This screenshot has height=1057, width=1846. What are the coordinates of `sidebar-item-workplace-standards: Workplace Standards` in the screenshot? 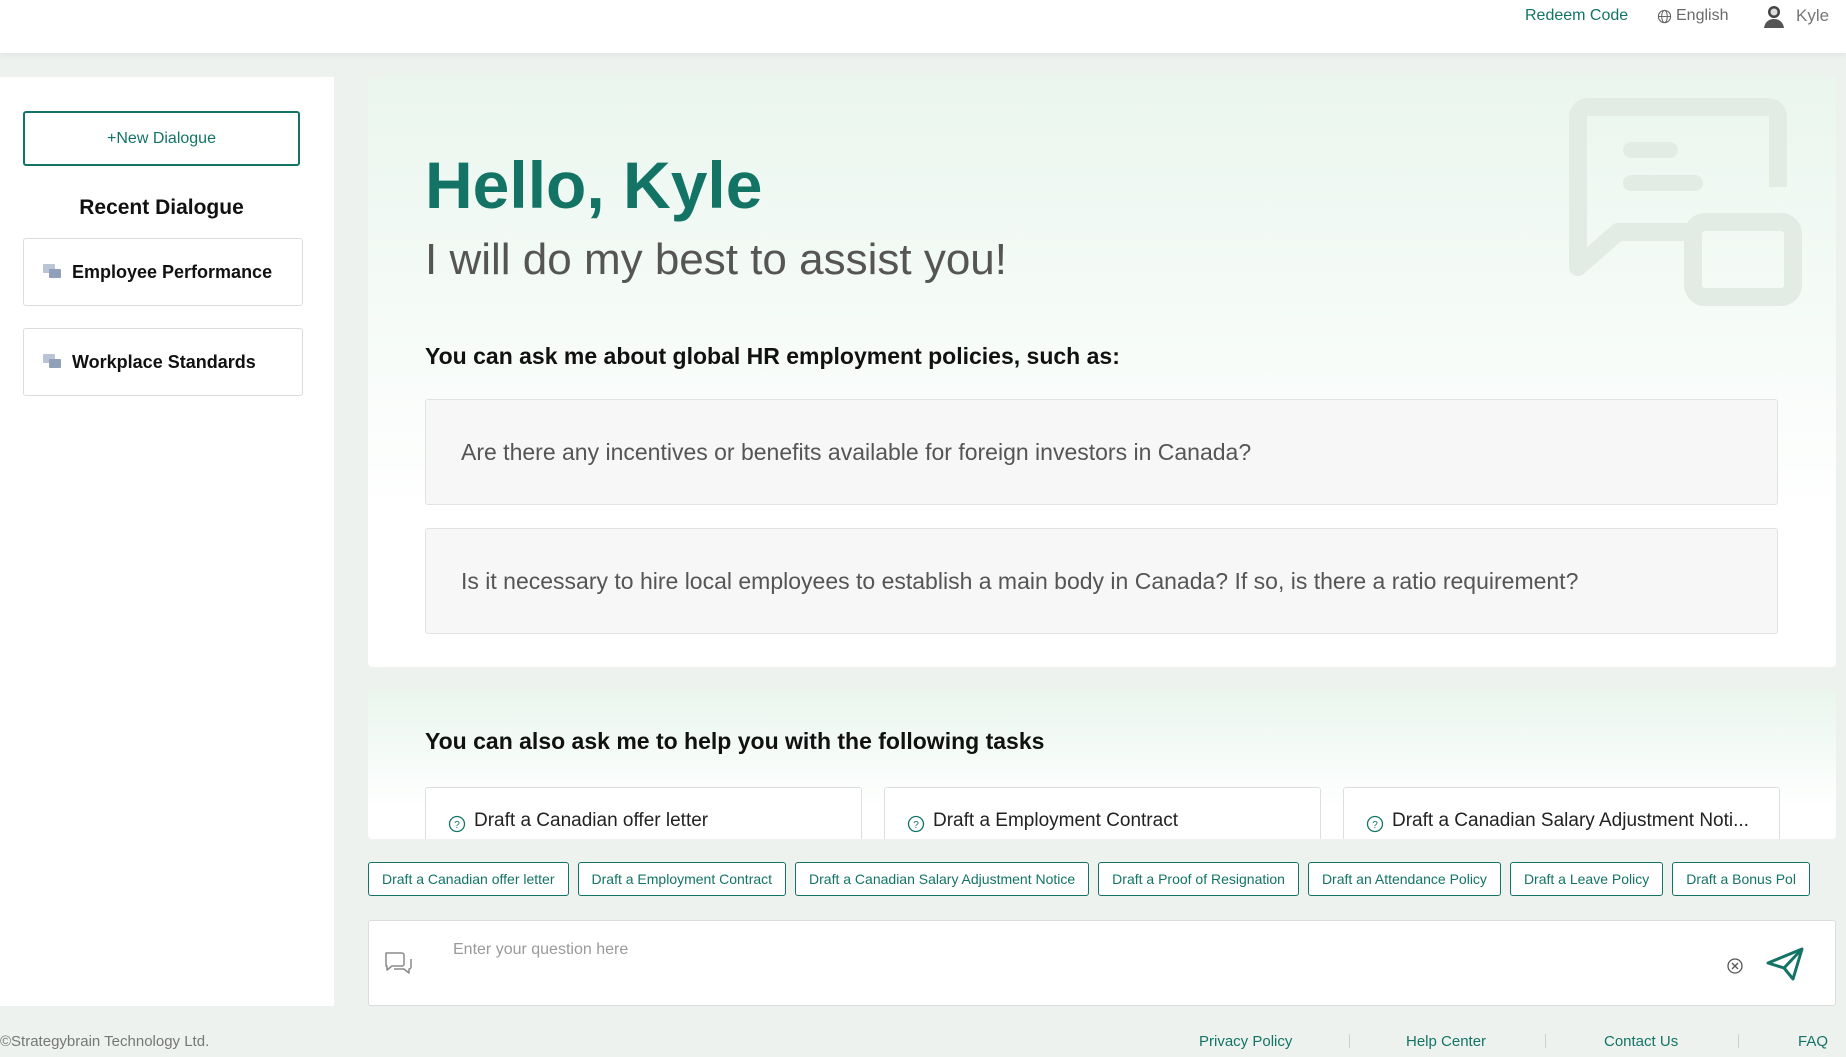 It's located at (163, 362).